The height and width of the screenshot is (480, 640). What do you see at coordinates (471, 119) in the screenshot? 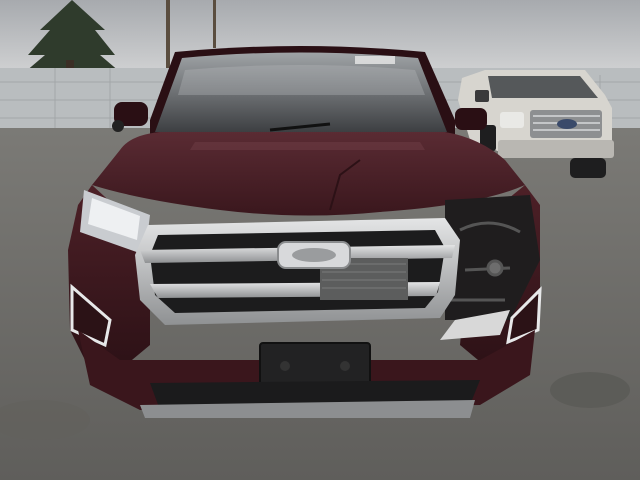
I see `side-mirror-right` at bounding box center [471, 119].